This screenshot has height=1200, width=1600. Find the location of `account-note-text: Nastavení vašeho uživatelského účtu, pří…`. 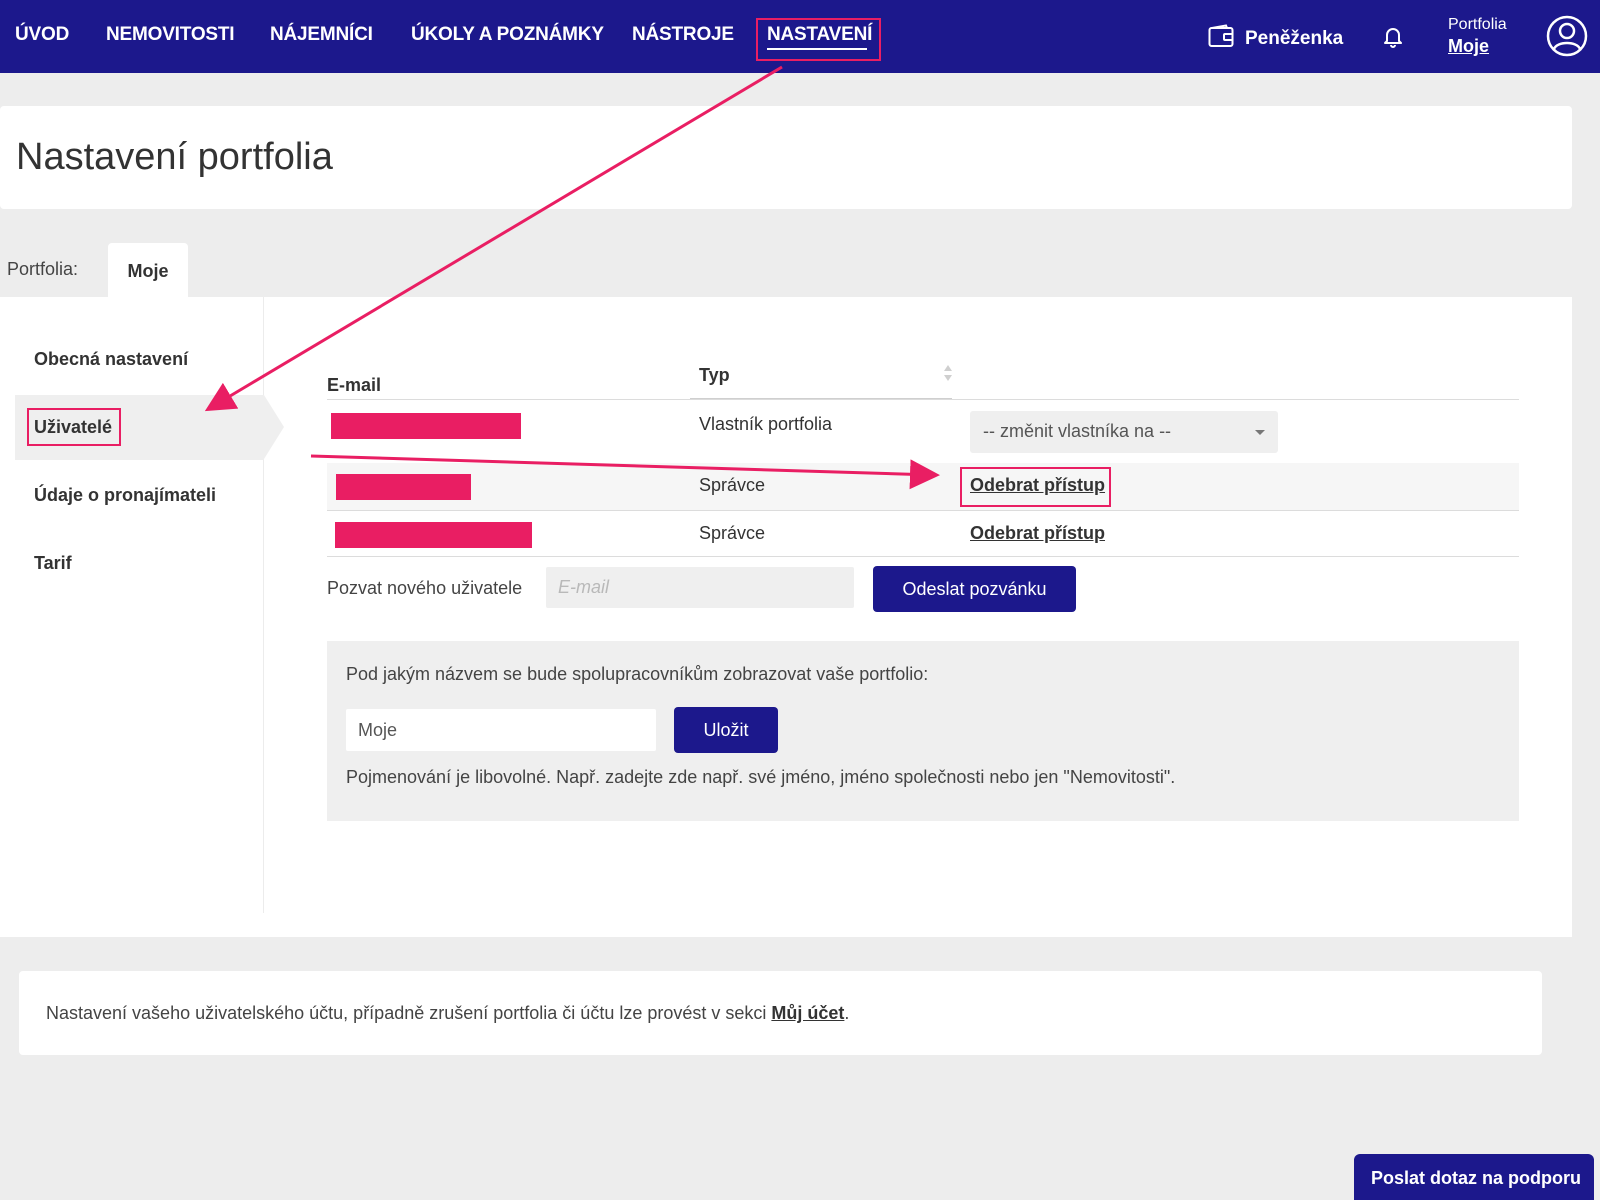

account-note-text: Nastavení vašeho uživatelského účtu, pří… is located at coordinates (447, 1013).